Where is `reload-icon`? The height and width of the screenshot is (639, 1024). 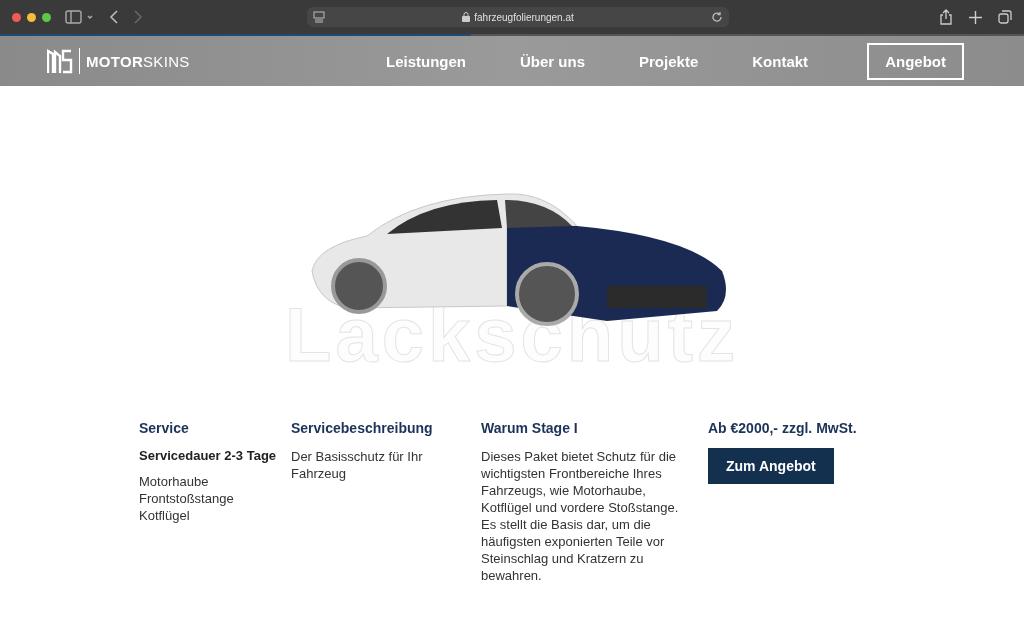 reload-icon is located at coordinates (717, 17).